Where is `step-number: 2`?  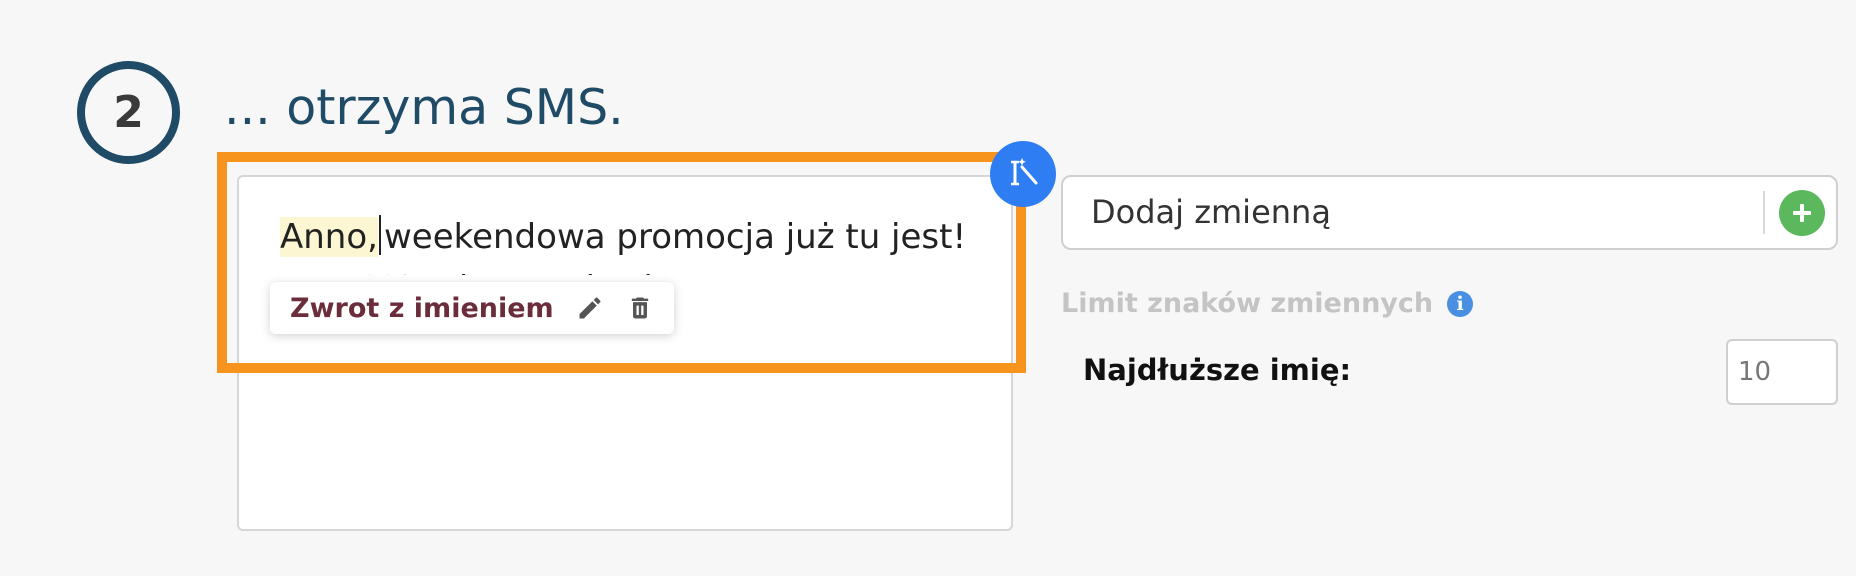
step-number: 2 is located at coordinates (128, 112).